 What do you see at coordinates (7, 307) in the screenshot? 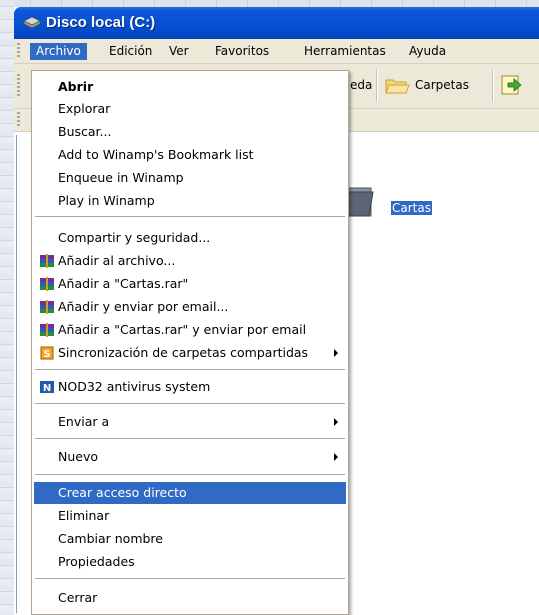
I see `desktop-background-left` at bounding box center [7, 307].